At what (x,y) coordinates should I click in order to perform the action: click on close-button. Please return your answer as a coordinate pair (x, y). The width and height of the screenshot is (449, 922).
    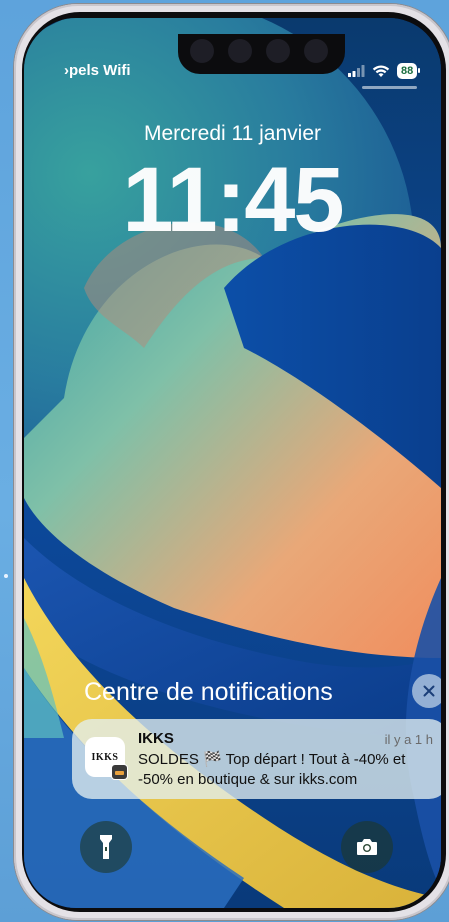
    Looking at the image, I should click on (426, 691).